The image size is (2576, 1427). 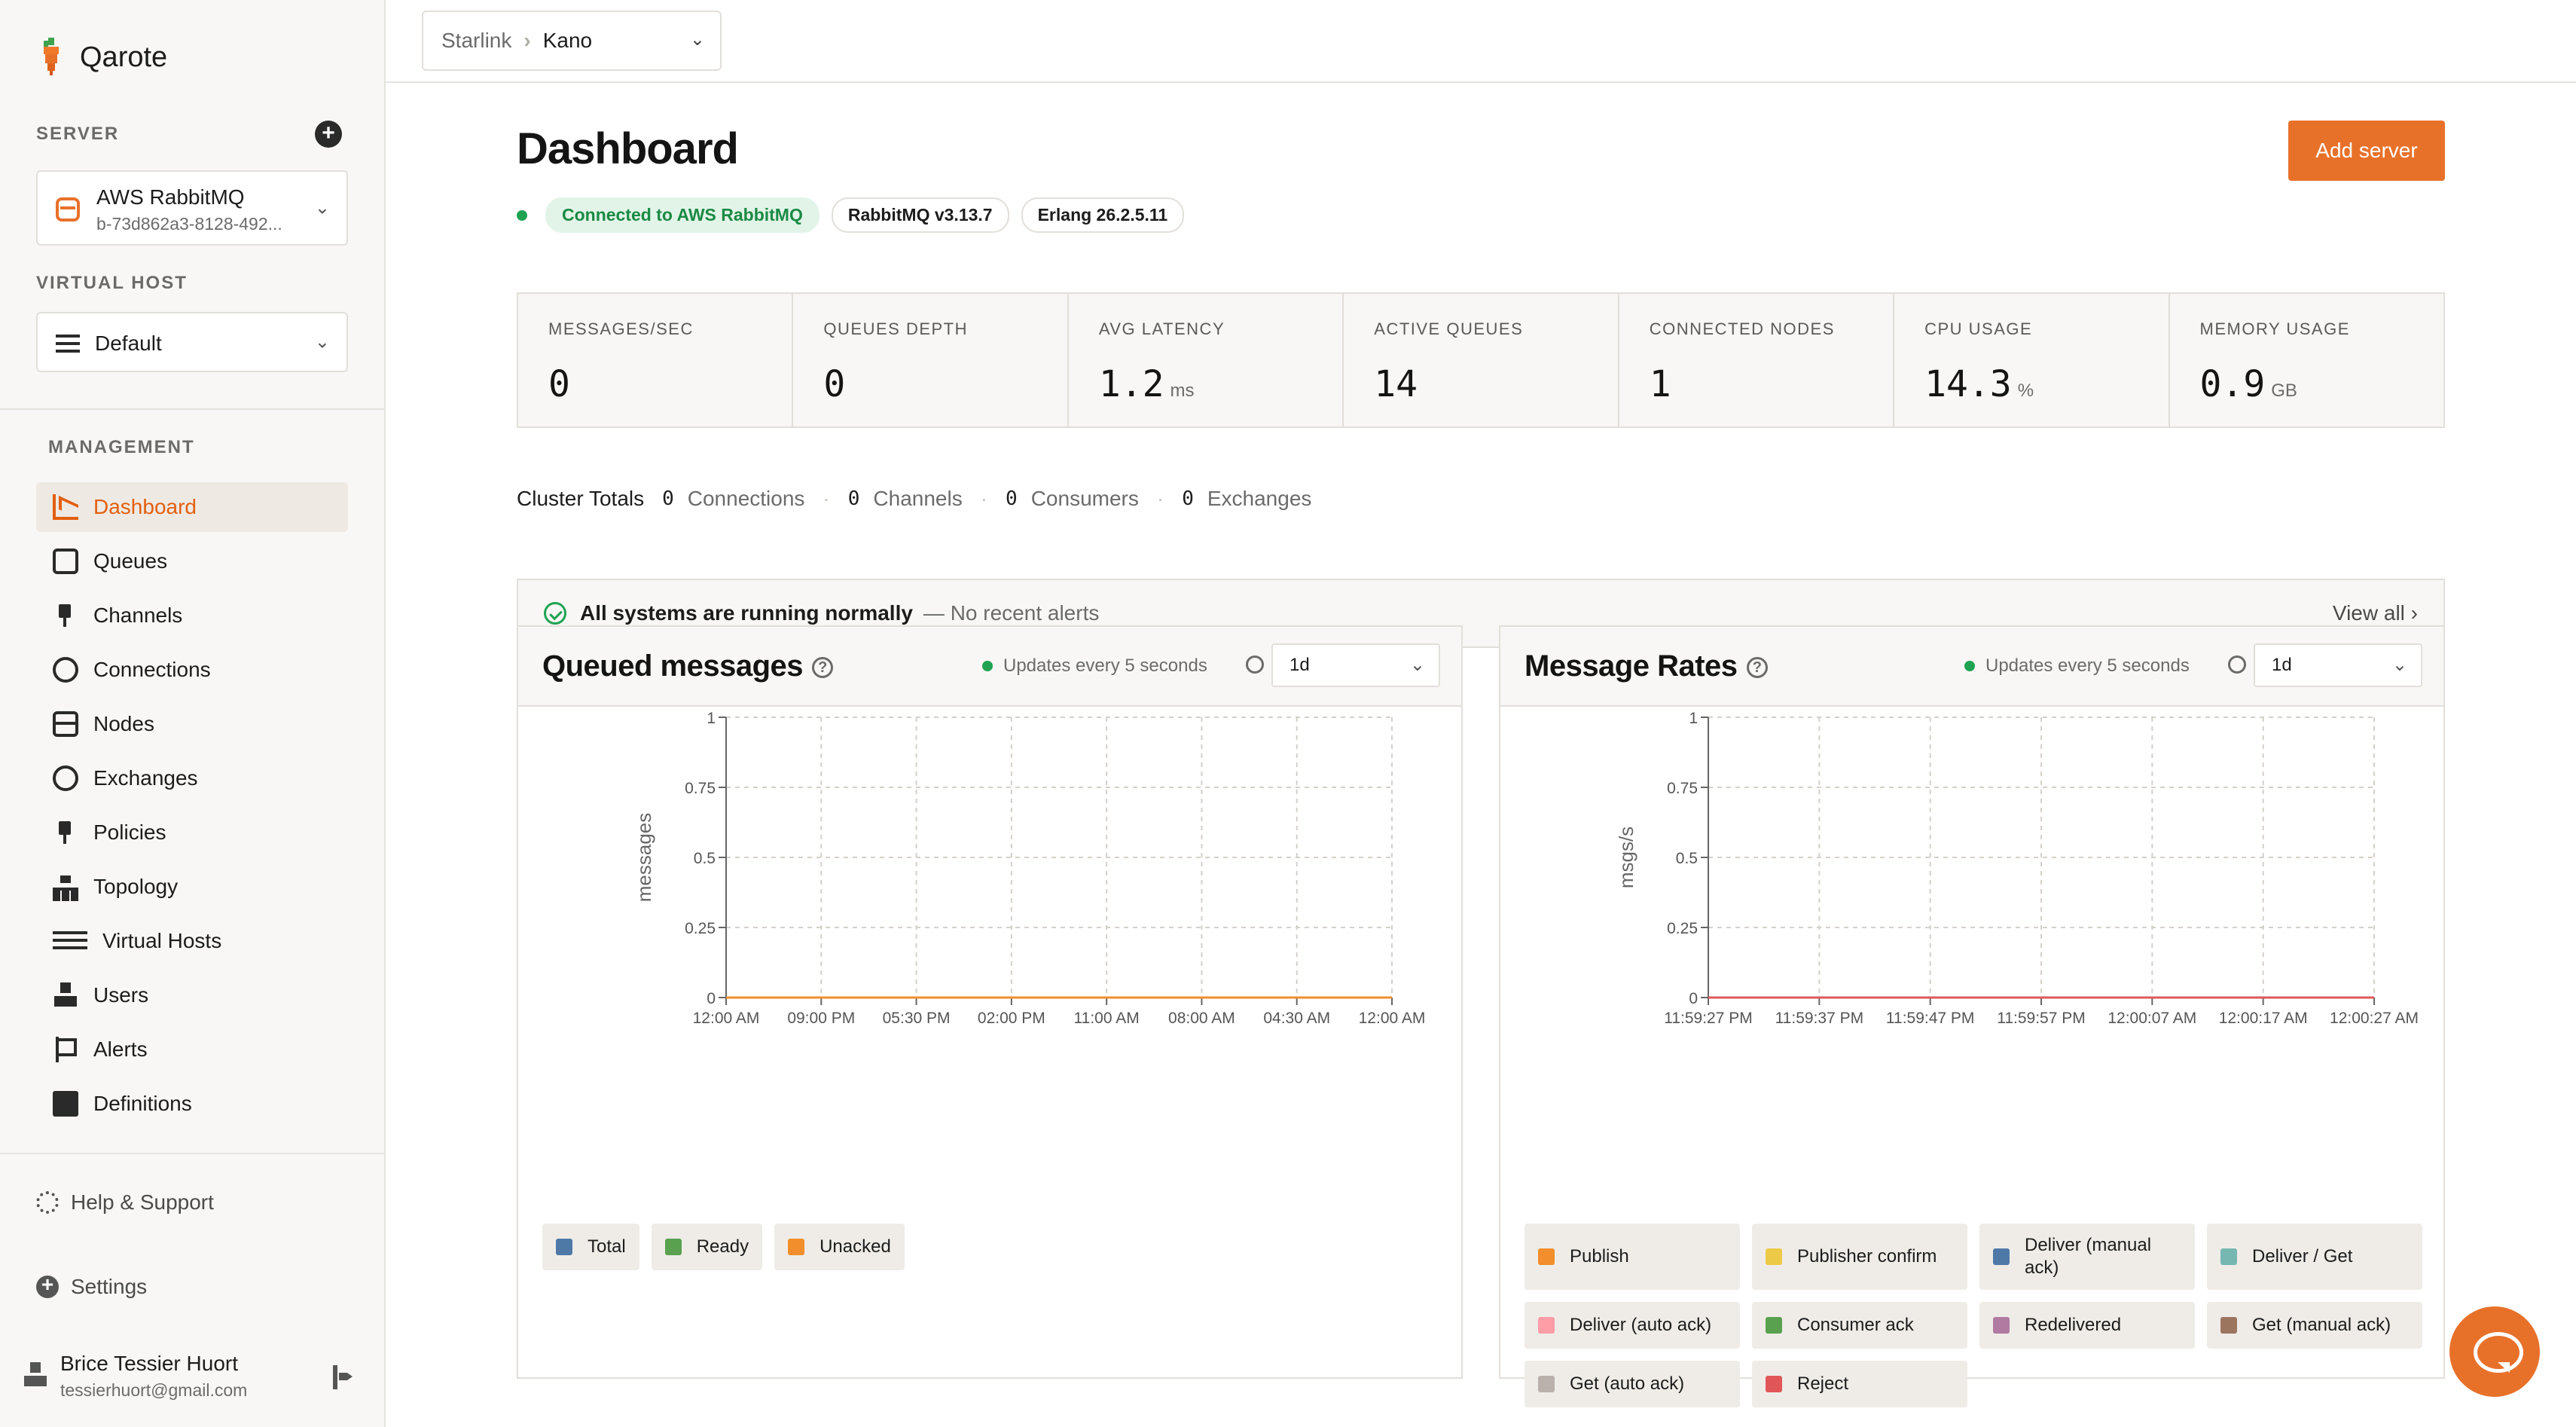 I want to click on sidebar-item-definitions: Definitions, so click(x=192, y=1104).